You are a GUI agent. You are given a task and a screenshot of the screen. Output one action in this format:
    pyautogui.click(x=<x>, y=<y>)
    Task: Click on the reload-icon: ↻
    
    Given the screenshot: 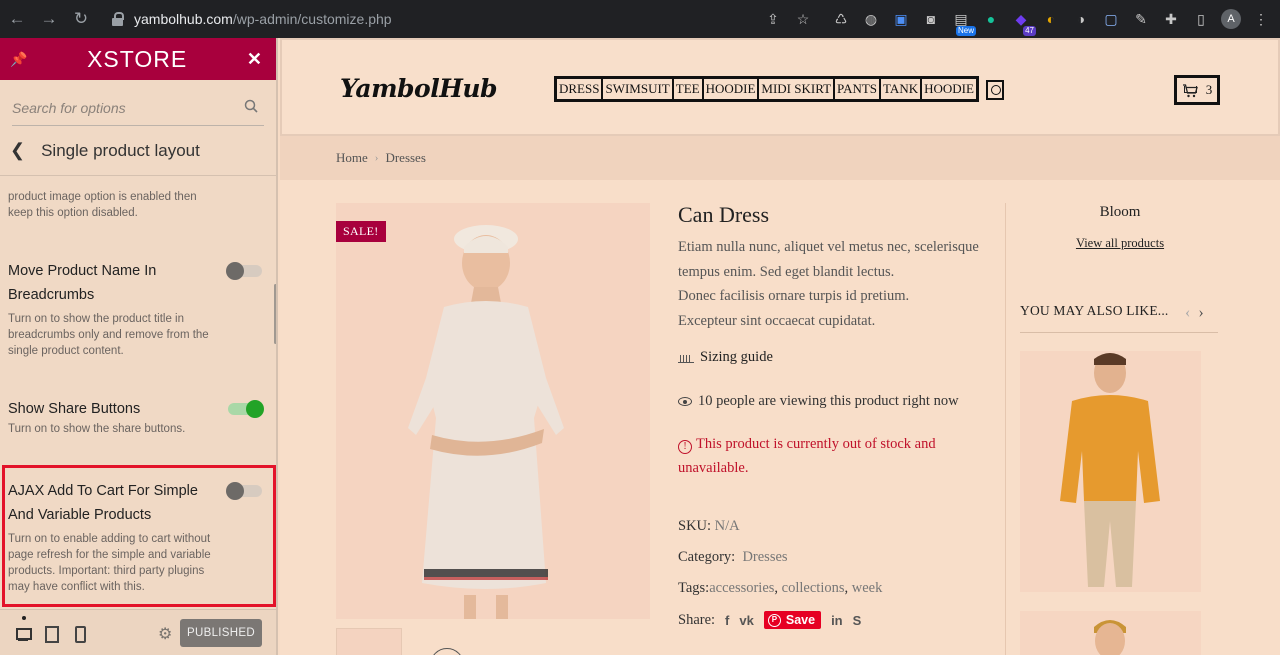 What is the action you would take?
    pyautogui.click(x=81, y=19)
    